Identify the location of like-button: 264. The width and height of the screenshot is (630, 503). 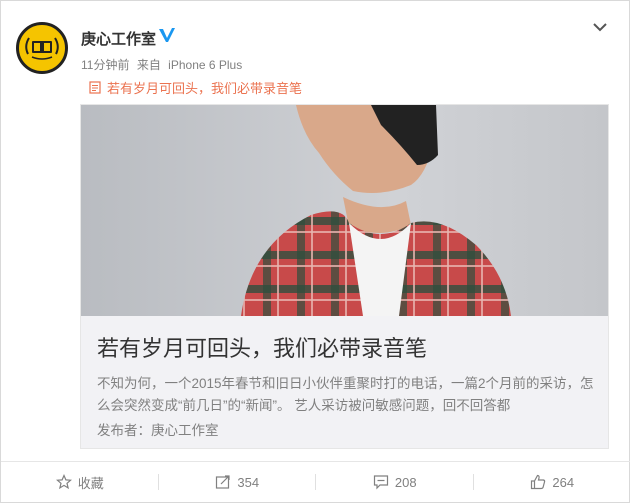
(552, 482).